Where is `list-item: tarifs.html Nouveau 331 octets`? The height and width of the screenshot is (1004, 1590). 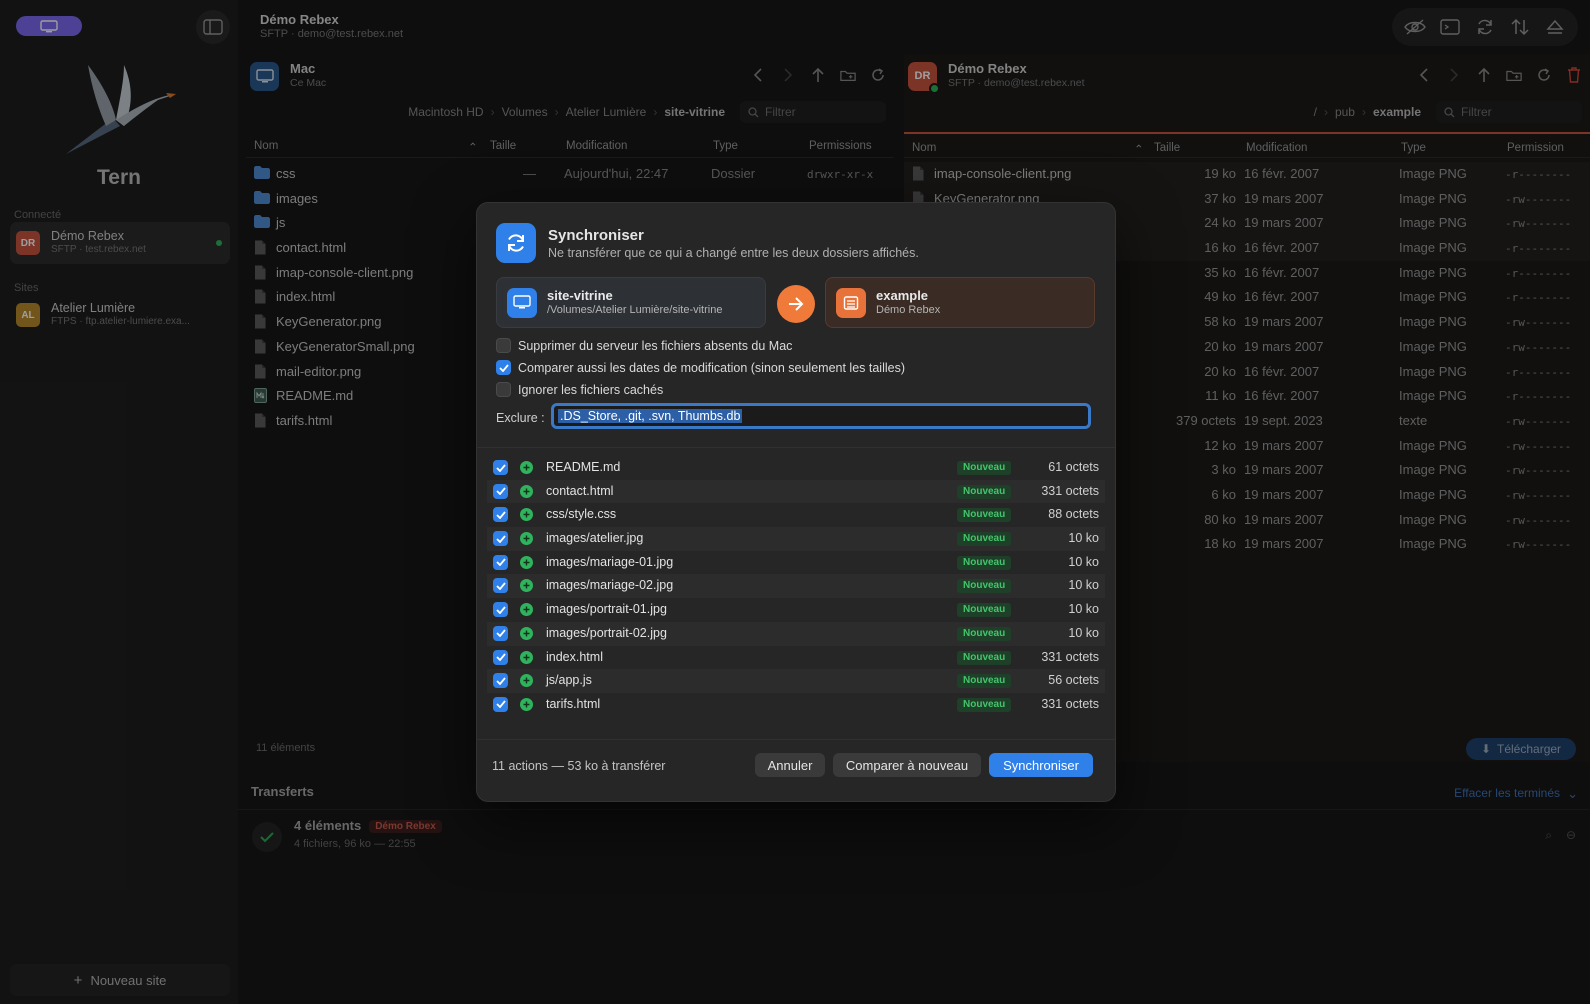 list-item: tarifs.html Nouveau 331 octets is located at coordinates (796, 705).